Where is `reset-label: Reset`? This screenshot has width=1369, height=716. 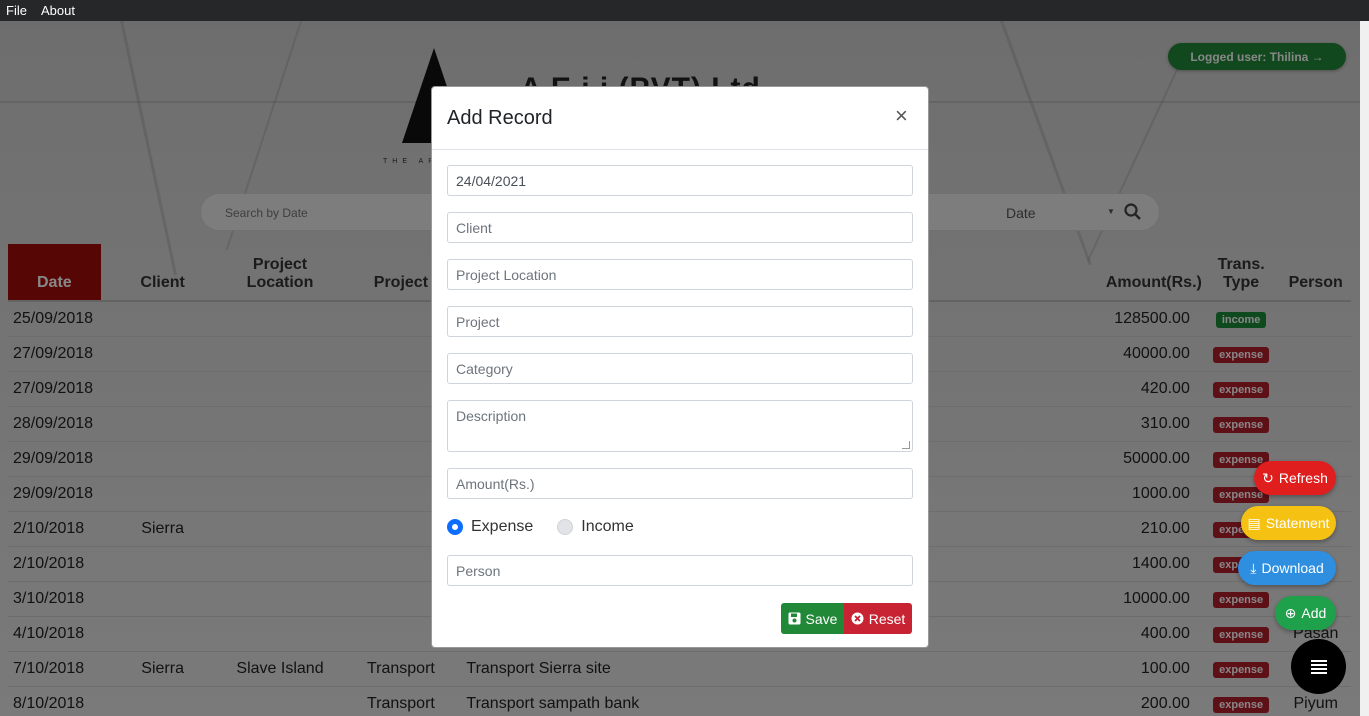
reset-label: Reset is located at coordinates (887, 618).